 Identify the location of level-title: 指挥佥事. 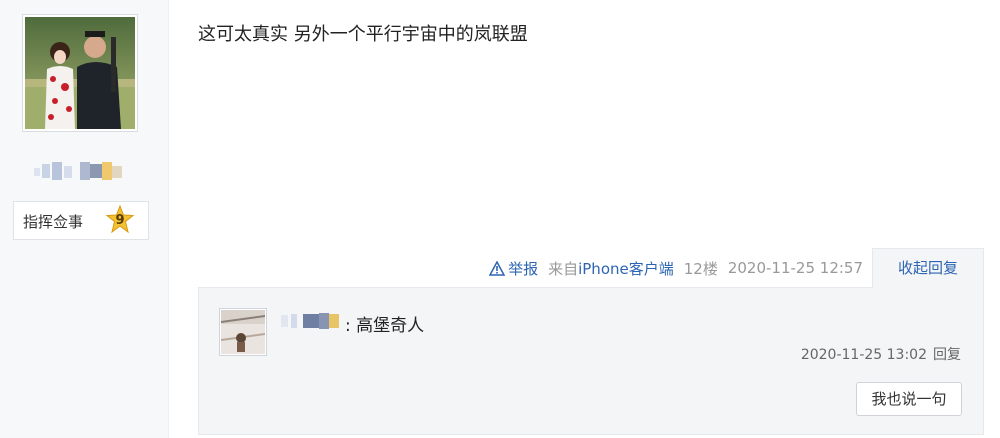
(53, 222).